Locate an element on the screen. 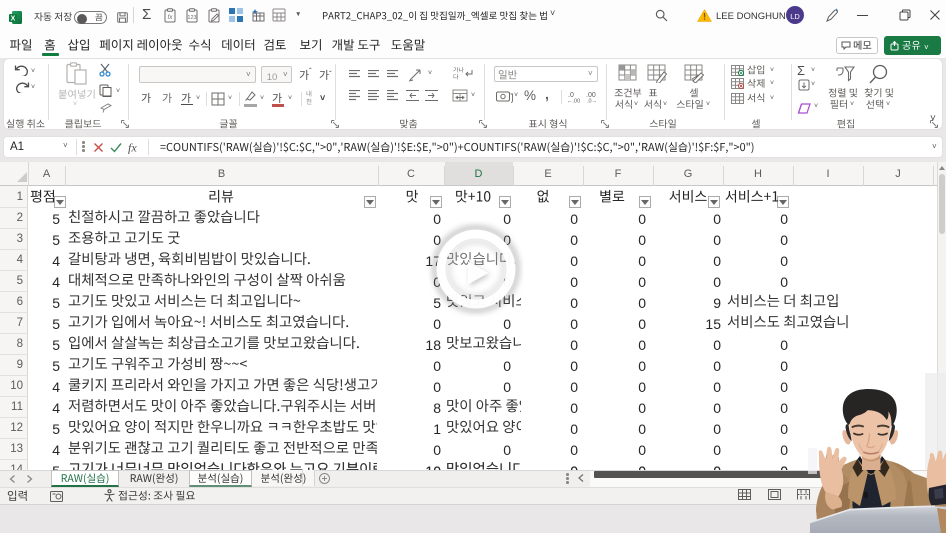 This screenshot has height=533, width=946. svg-text: 123 is located at coordinates (191, 18).